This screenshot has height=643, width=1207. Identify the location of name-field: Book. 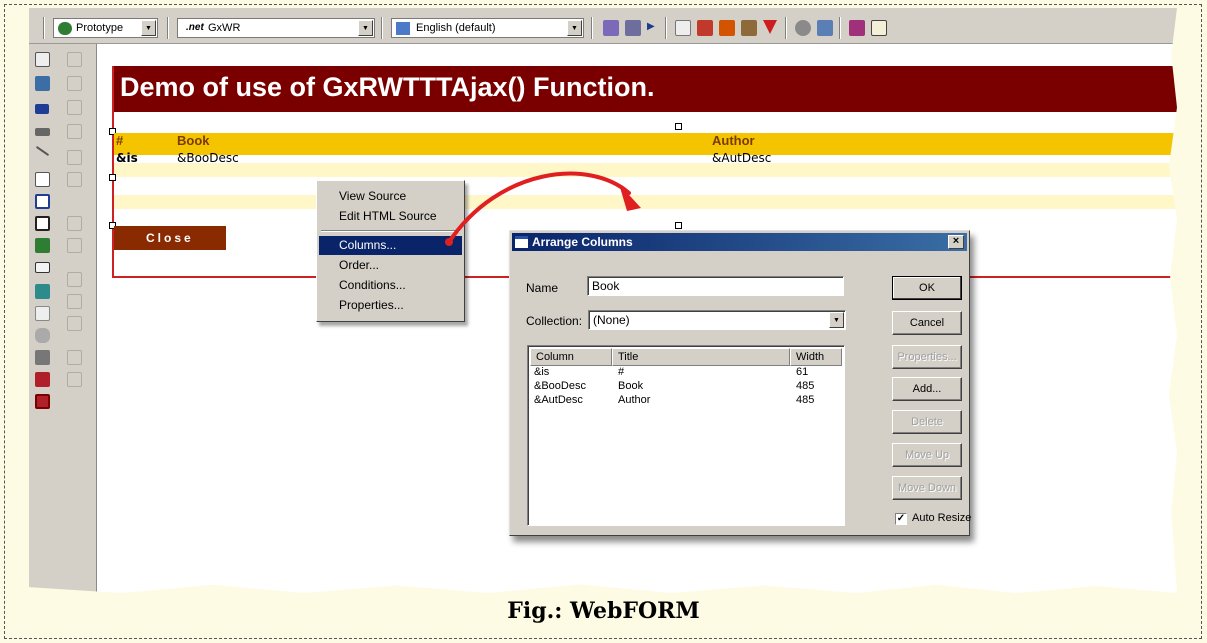
(715, 286).